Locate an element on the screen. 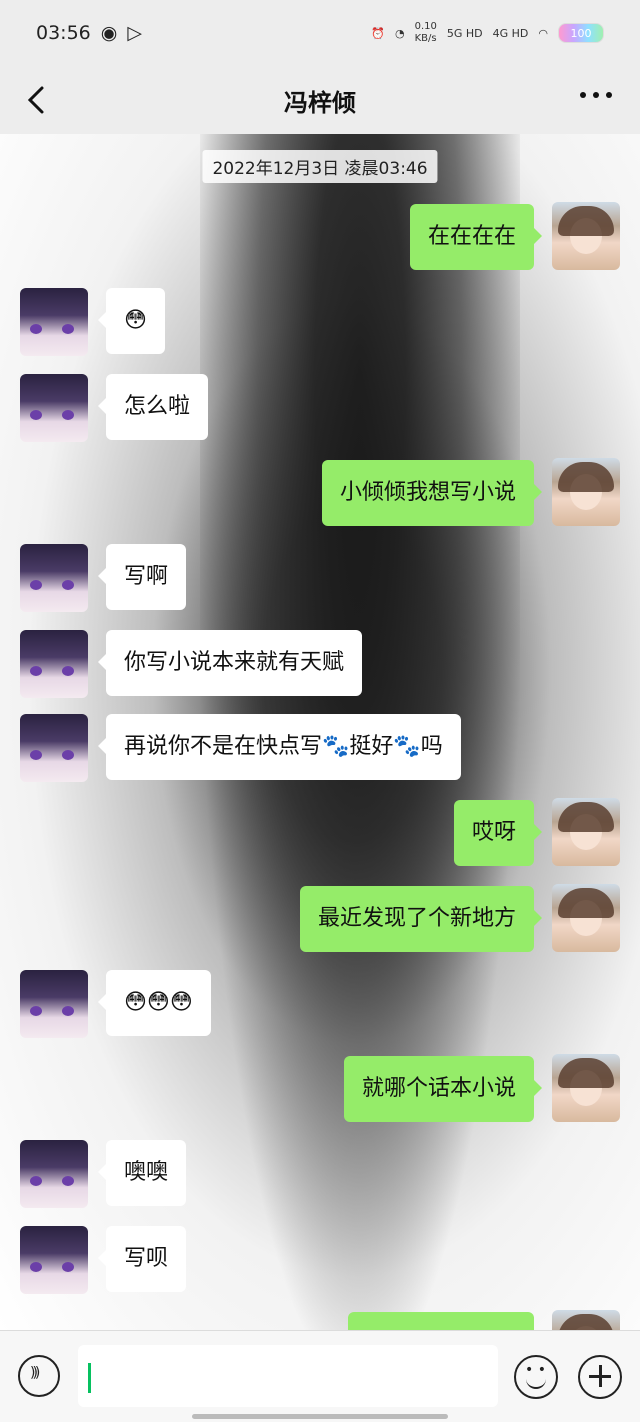  message-bubble-incoming: 噢噢 is located at coordinates (142, 1173).